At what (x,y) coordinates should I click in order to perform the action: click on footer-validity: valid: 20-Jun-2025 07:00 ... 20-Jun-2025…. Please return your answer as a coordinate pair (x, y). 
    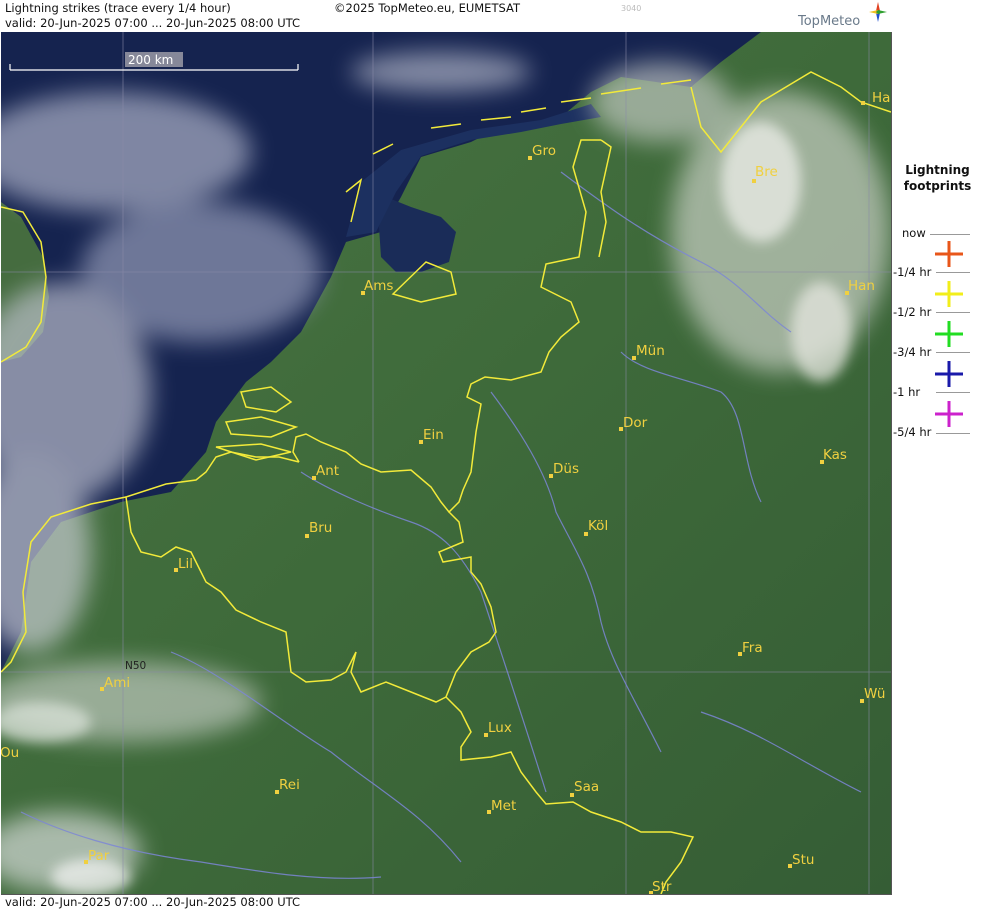
    Looking at the image, I should click on (153, 902).